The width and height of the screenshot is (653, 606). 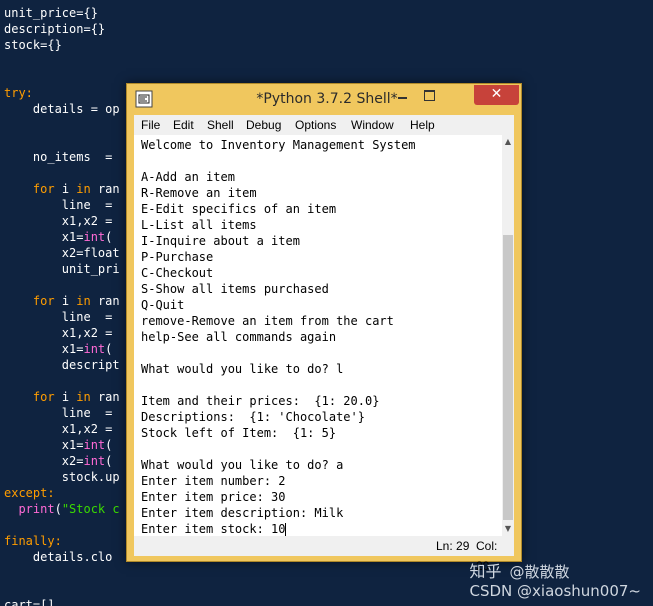 I want to click on code-line: x2=int(, so click(x=58, y=461).